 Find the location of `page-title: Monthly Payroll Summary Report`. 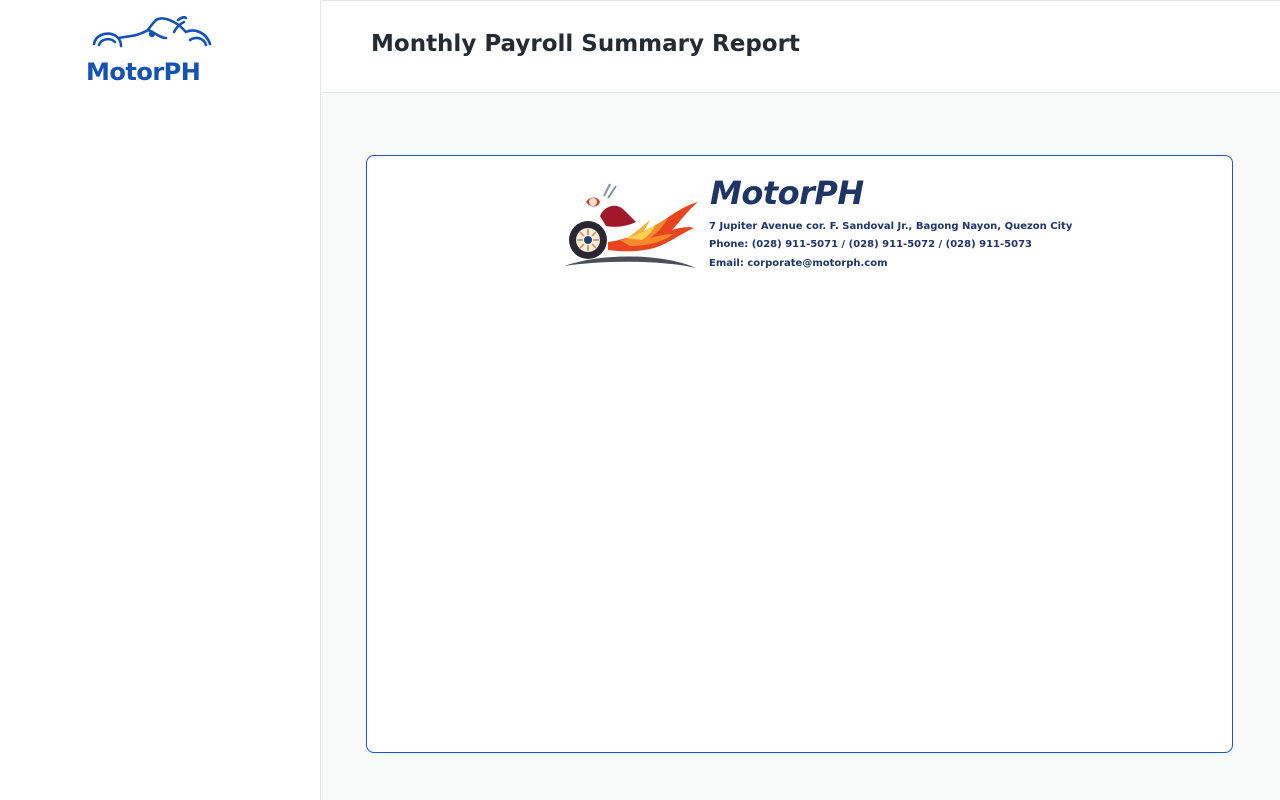

page-title: Monthly Payroll Summary Report is located at coordinates (585, 44).